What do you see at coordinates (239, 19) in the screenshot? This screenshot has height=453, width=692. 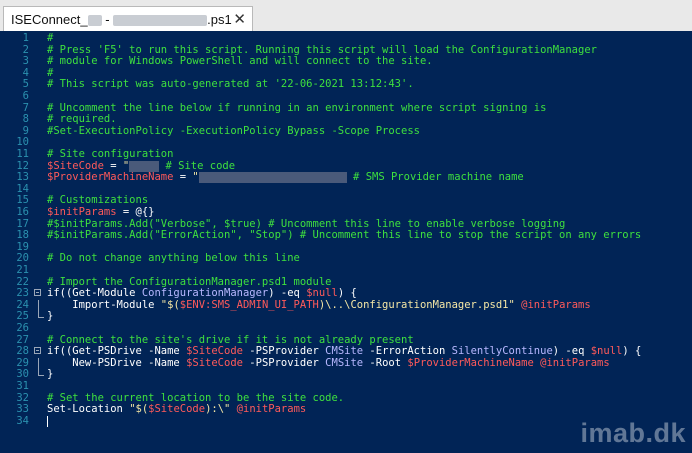 I see `close-icon: ✕` at bounding box center [239, 19].